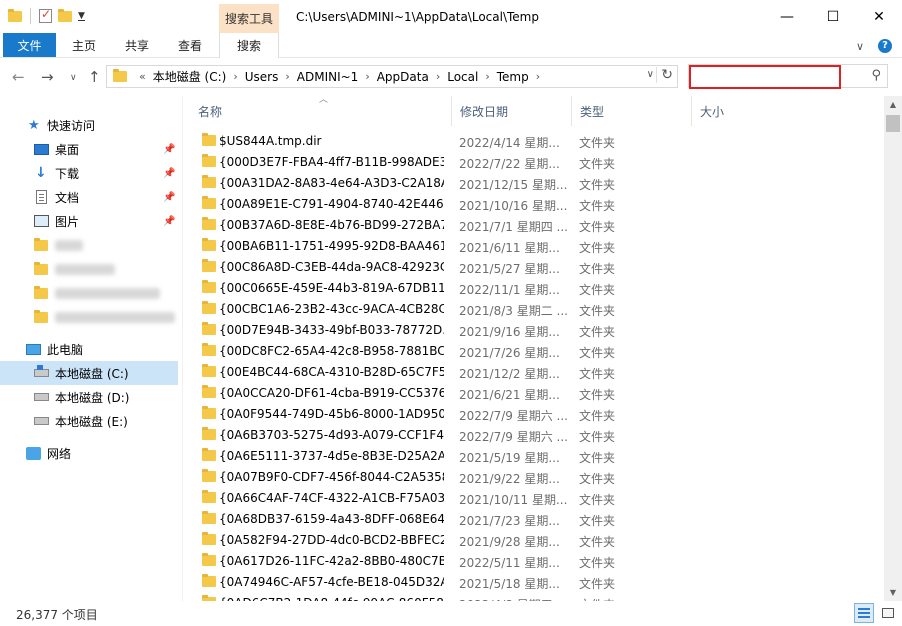  What do you see at coordinates (89, 173) in the screenshot?
I see `nav-downloads: ↓ 下载 📌` at bounding box center [89, 173].